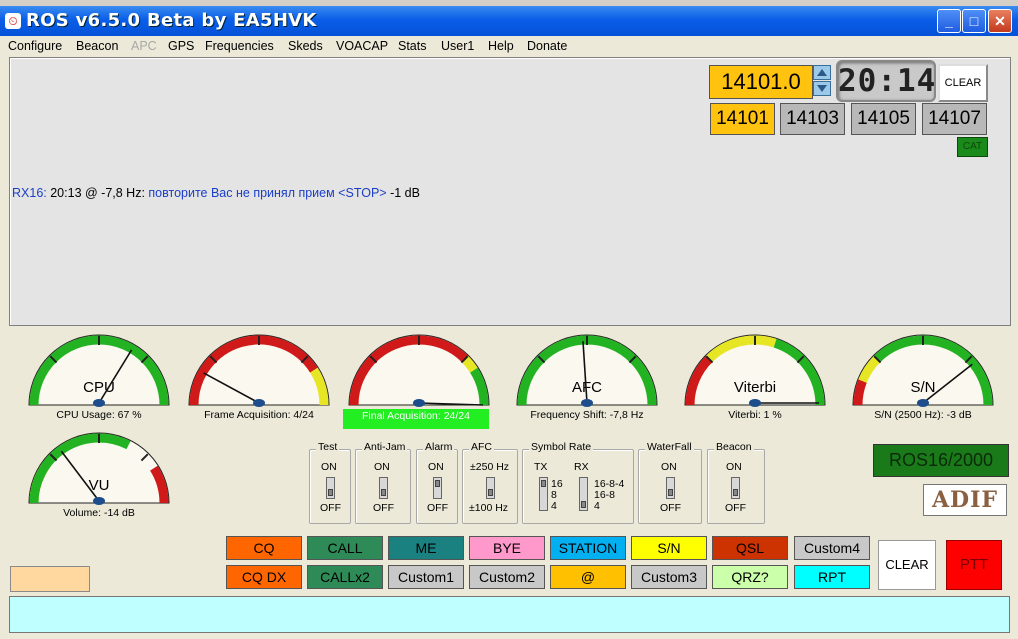  Describe the element at coordinates (923, 415) in the screenshot. I see `sn-caption: S/N (2500 Hz): -3 dB` at that location.